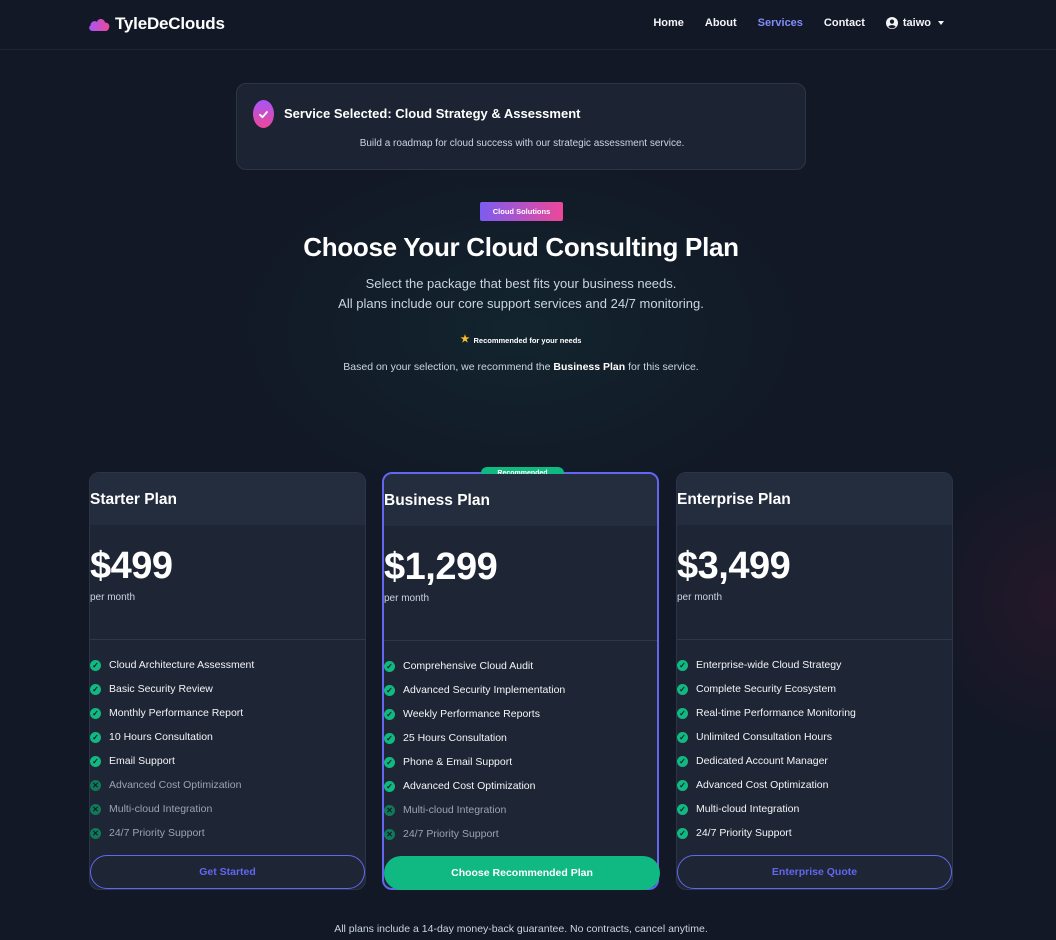  What do you see at coordinates (766, 737) in the screenshot?
I see `feature-item: ✓ Unlimited Consultation Hours` at bounding box center [766, 737].